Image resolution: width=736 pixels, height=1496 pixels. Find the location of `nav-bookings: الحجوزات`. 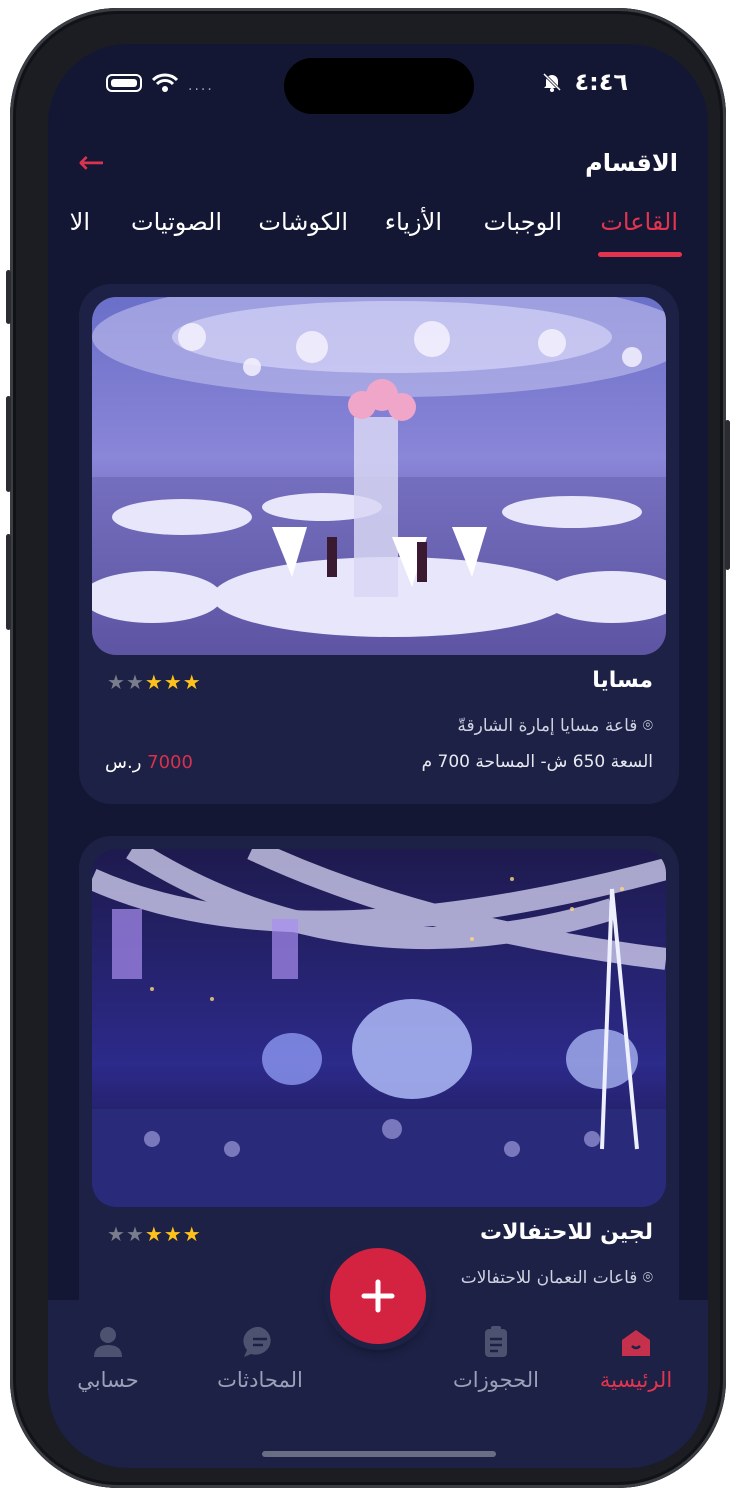

nav-bookings: الحجوزات is located at coordinates (496, 1357).